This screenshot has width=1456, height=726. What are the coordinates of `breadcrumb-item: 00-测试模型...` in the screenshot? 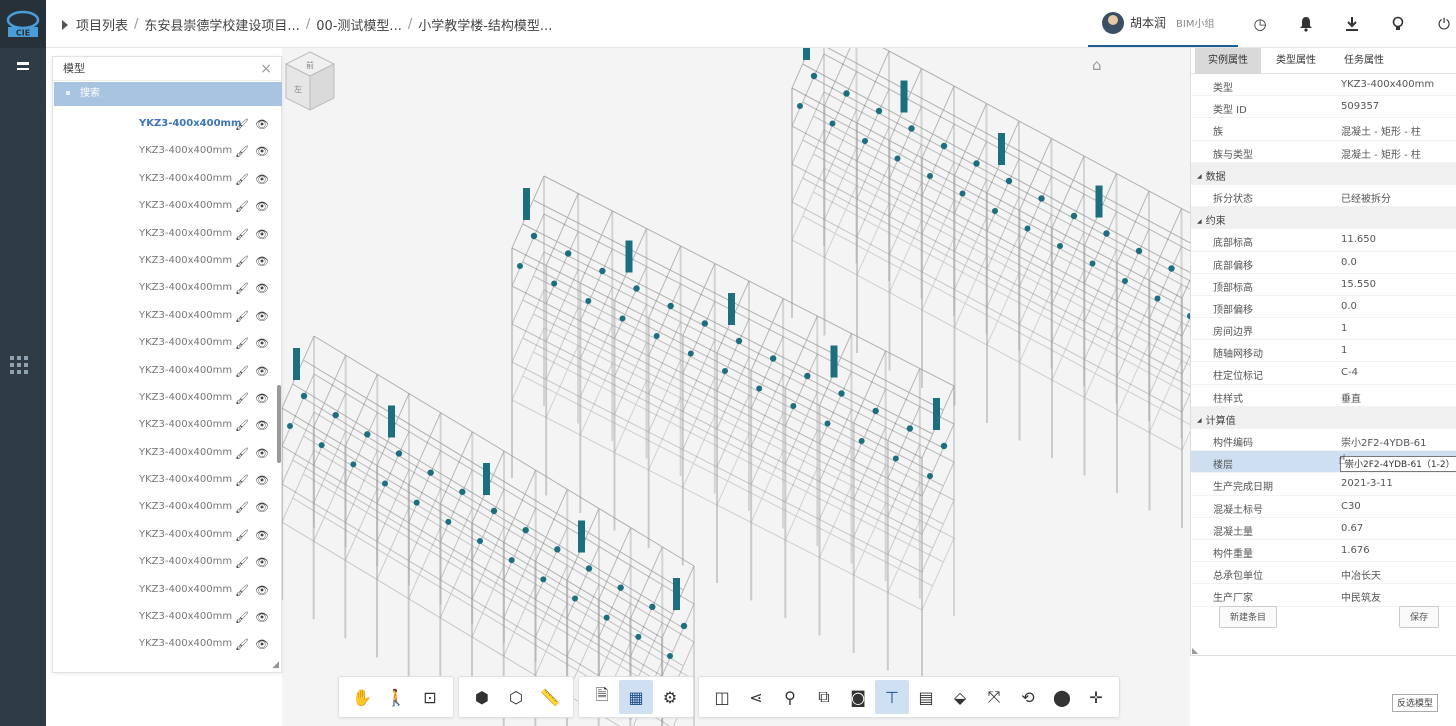 It's located at (359, 24).